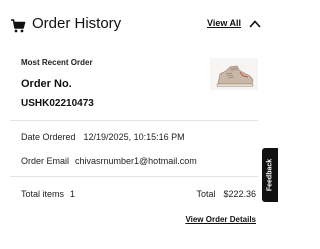 This screenshot has width=320, height=249. Describe the element at coordinates (57, 62) in the screenshot. I see `most-recent-order-label: Most Recent Order` at that location.